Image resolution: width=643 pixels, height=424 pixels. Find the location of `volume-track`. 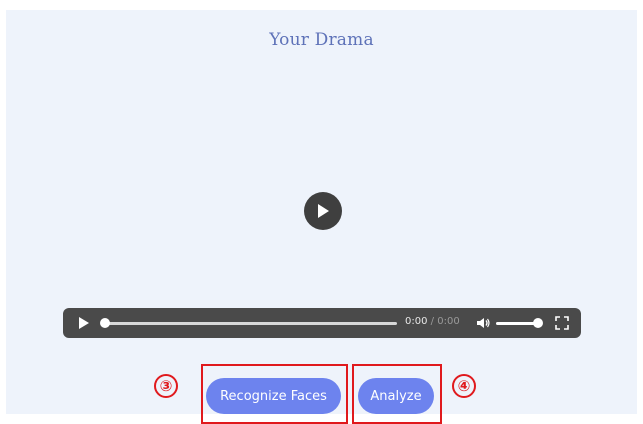

volume-track is located at coordinates (517, 323).